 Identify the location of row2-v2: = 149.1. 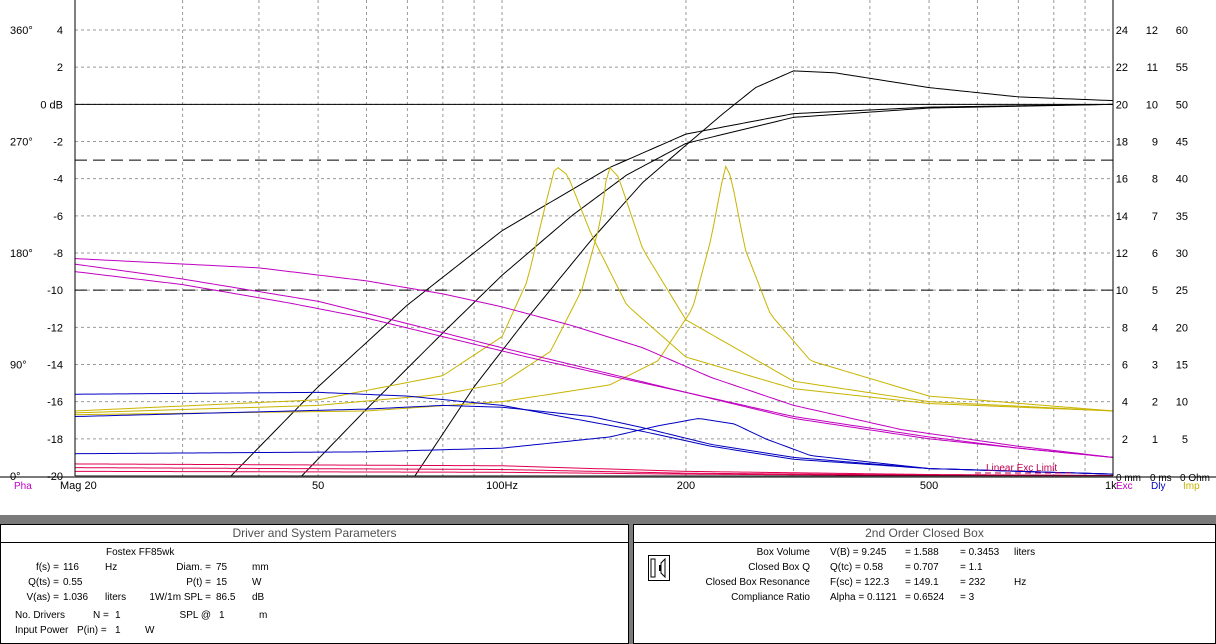
(922, 583).